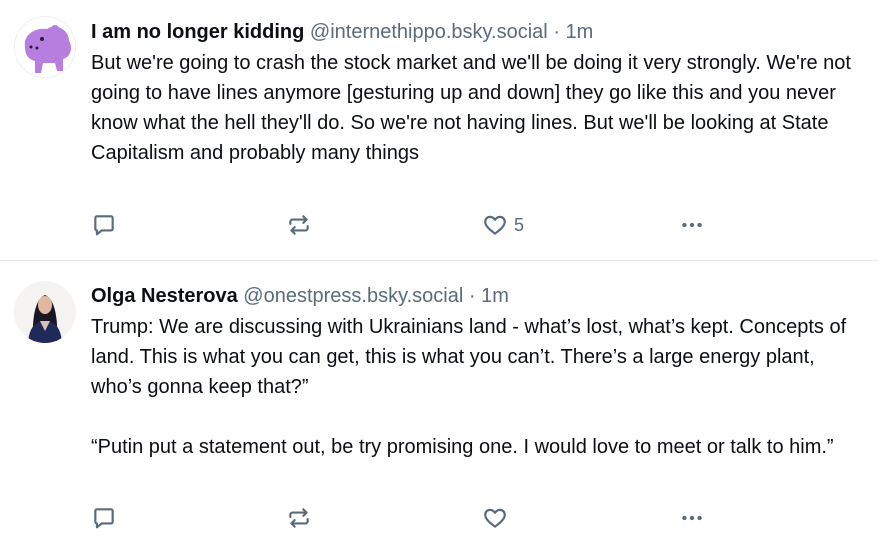  Describe the element at coordinates (477, 518) in the screenshot. I see `post-actions` at that location.